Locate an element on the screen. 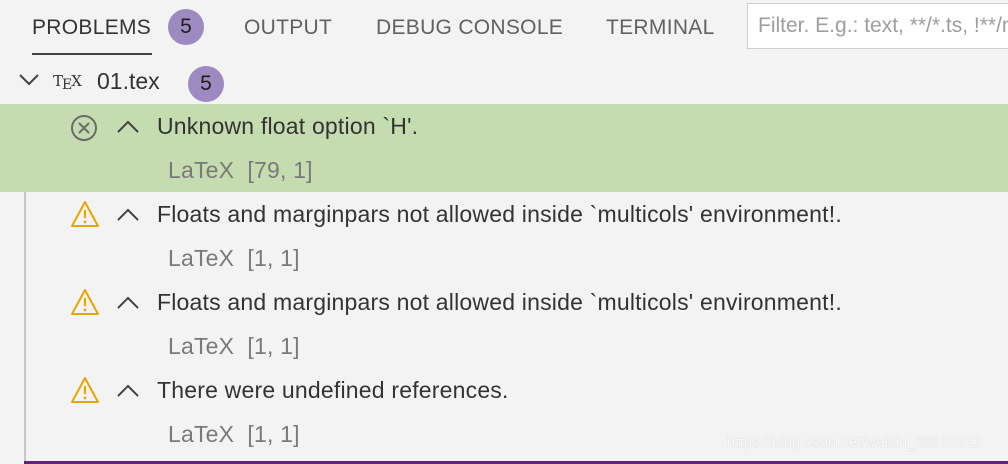  tab-problems: PROBLEMS is located at coordinates (91, 28).